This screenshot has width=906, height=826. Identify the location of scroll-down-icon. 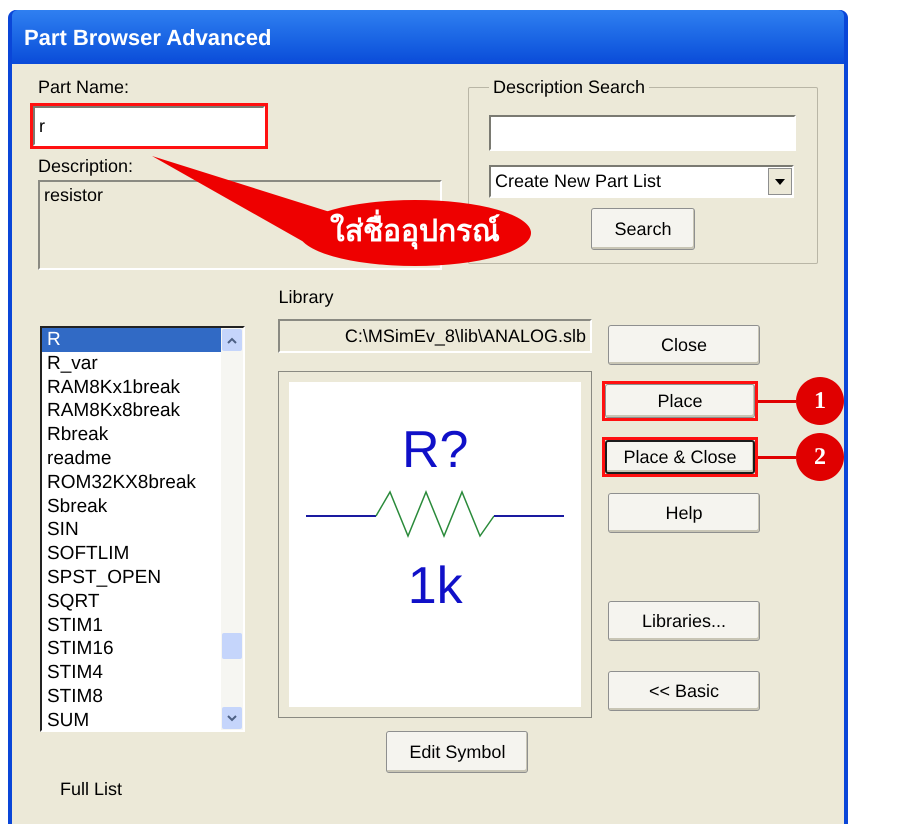
(232, 718).